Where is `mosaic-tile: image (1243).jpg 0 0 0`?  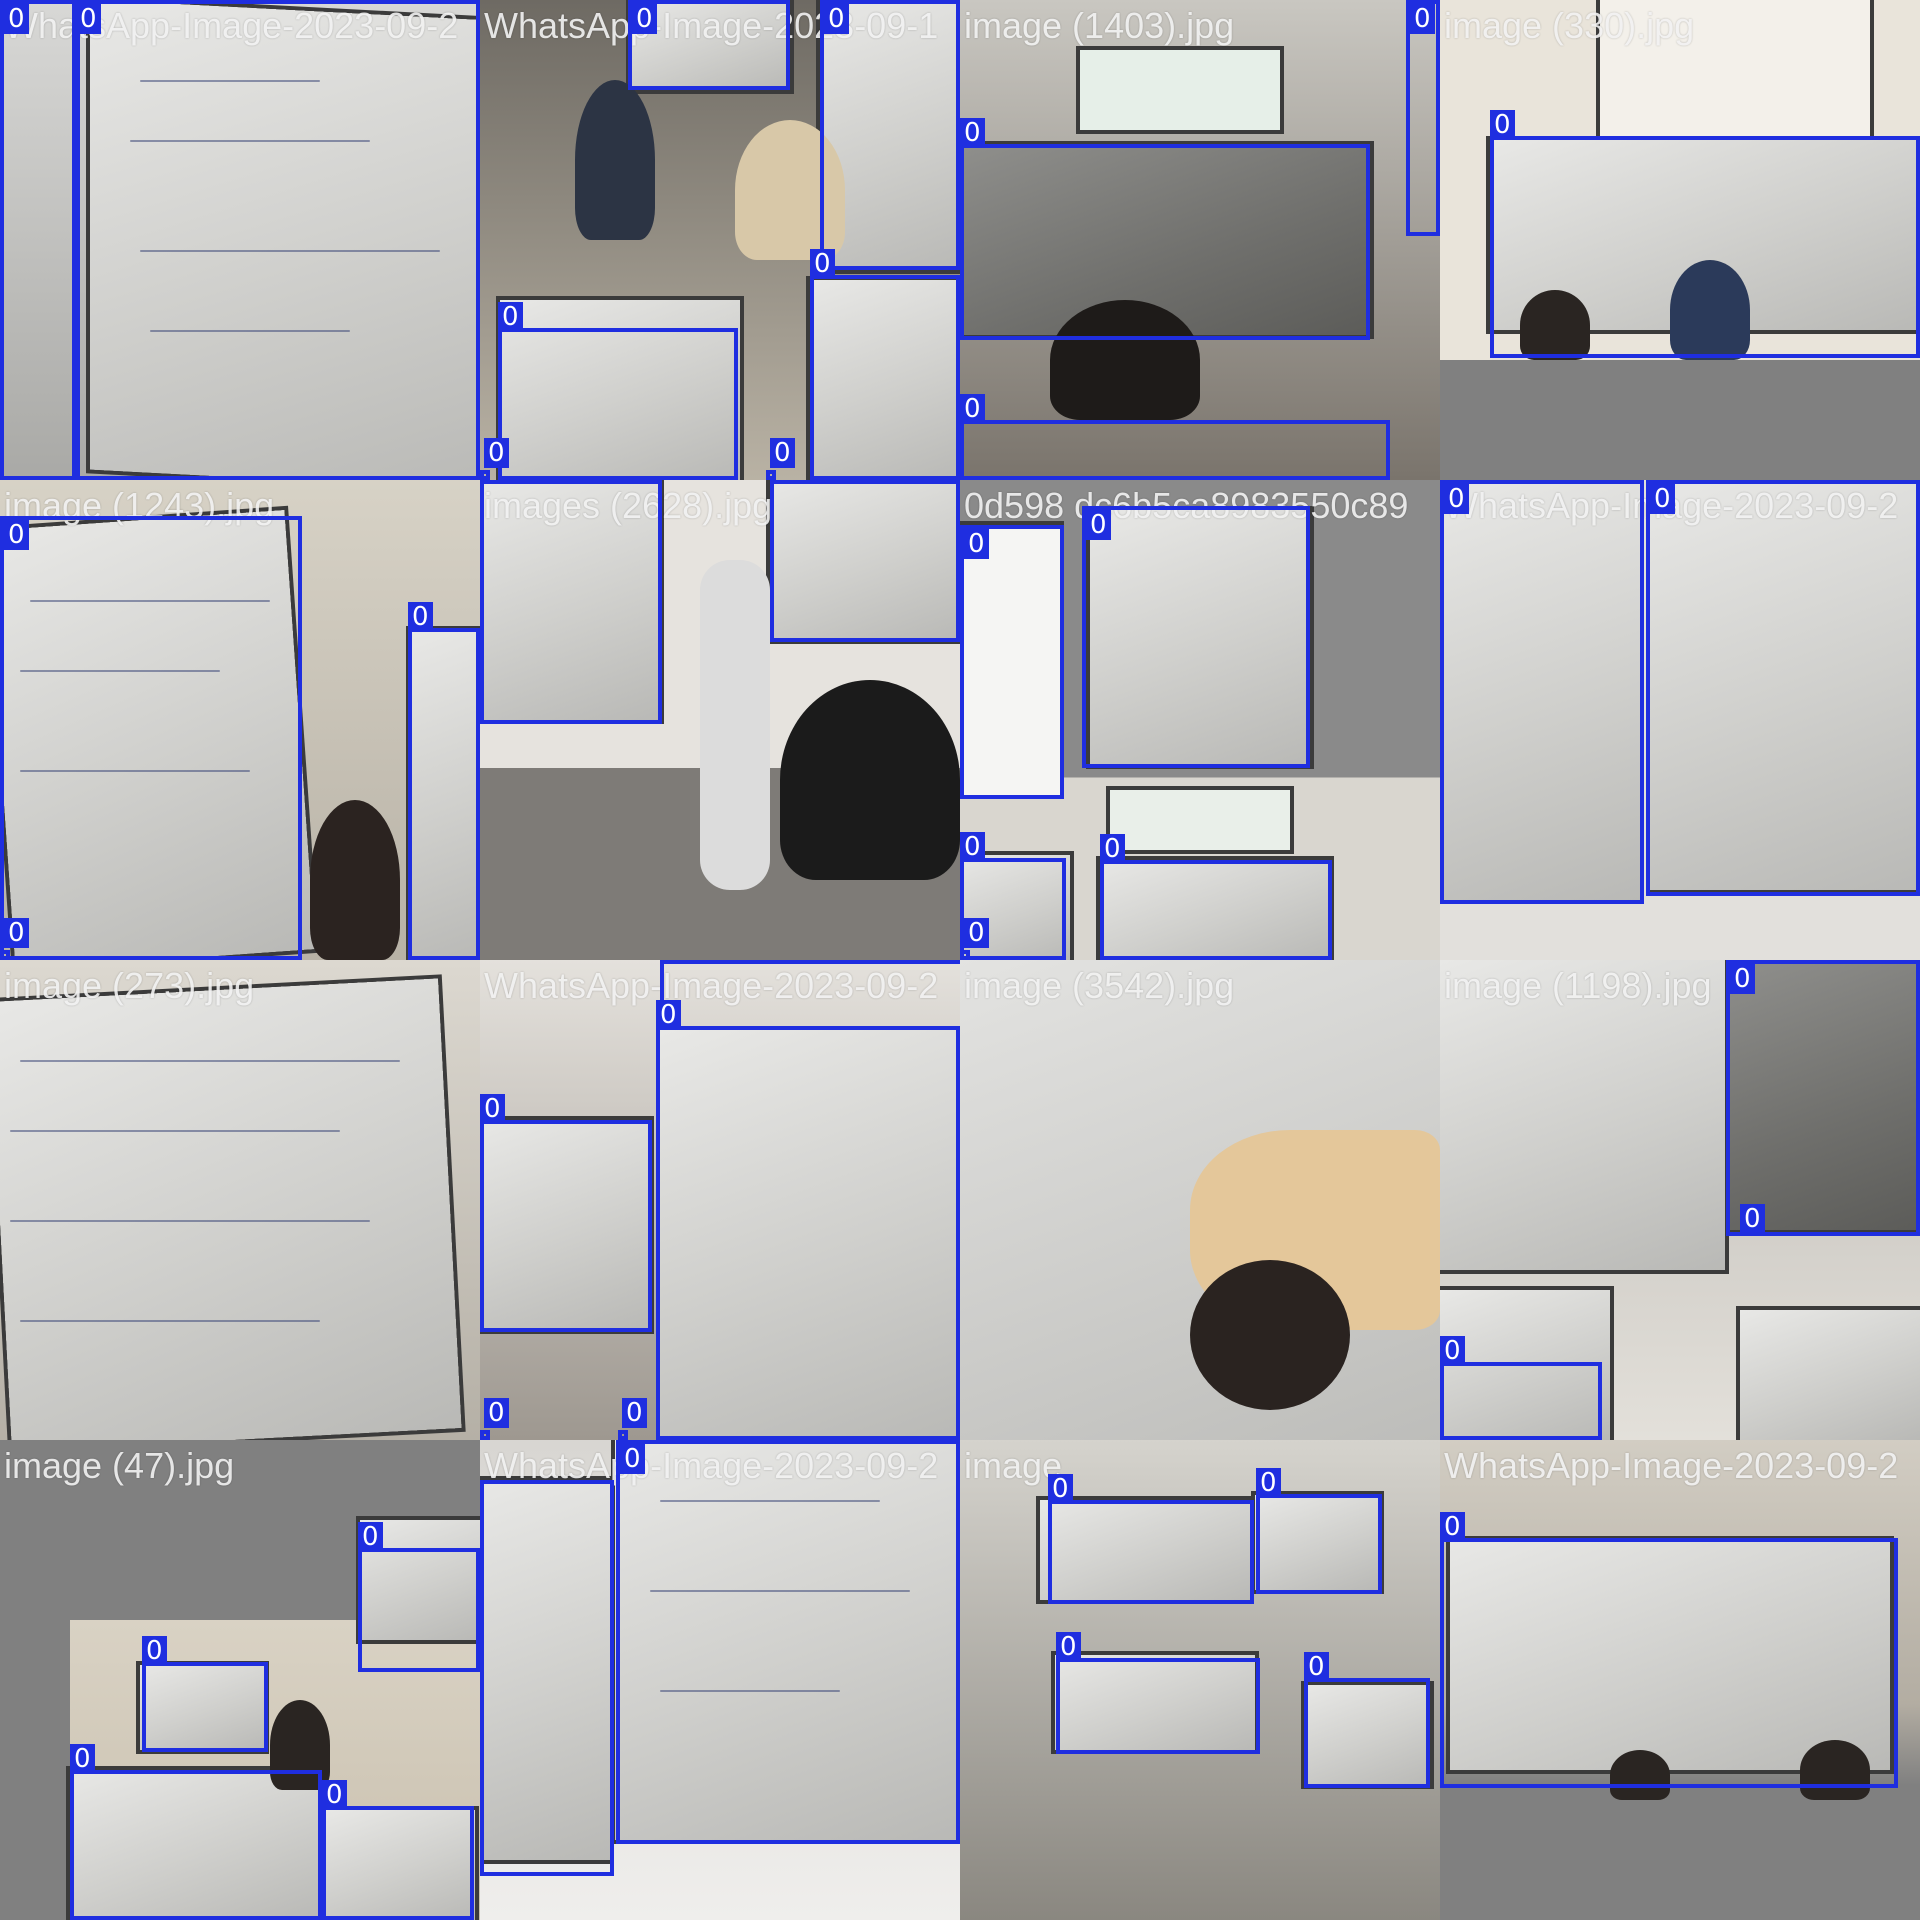
mosaic-tile: image (1243).jpg 0 0 0 is located at coordinates (240, 720).